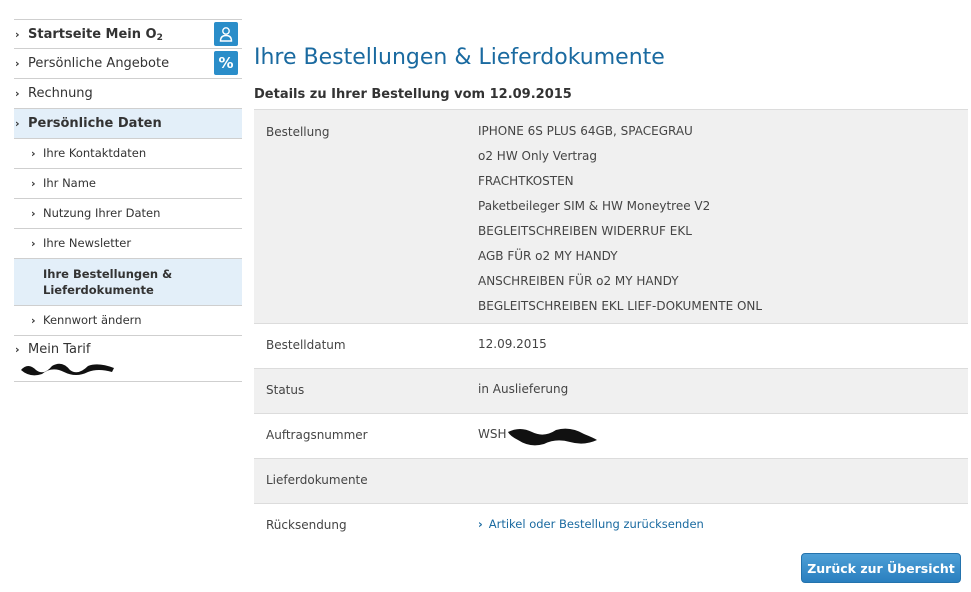 This screenshot has width=971, height=592. Describe the element at coordinates (317, 480) in the screenshot. I see `row-label: Lieferdokumente` at that location.